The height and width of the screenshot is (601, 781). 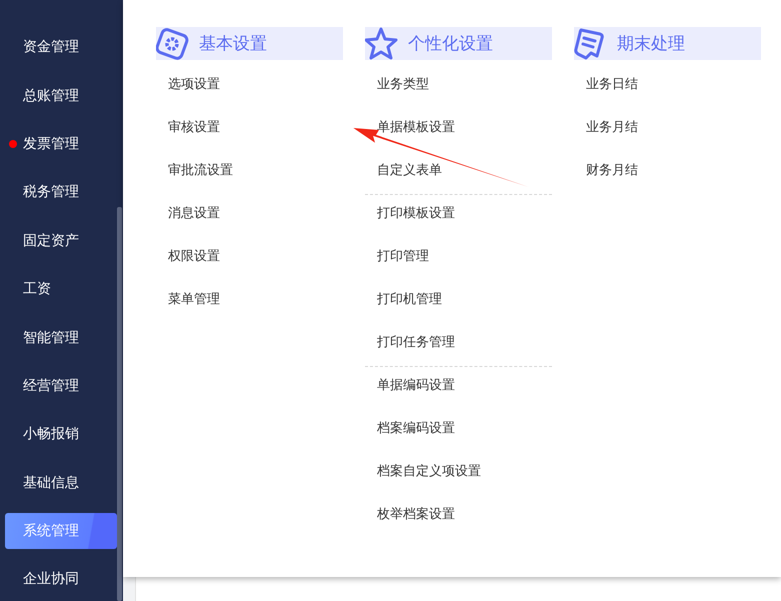 What do you see at coordinates (458, 139) in the screenshot?
I see `menu-item: 单据模板设置` at bounding box center [458, 139].